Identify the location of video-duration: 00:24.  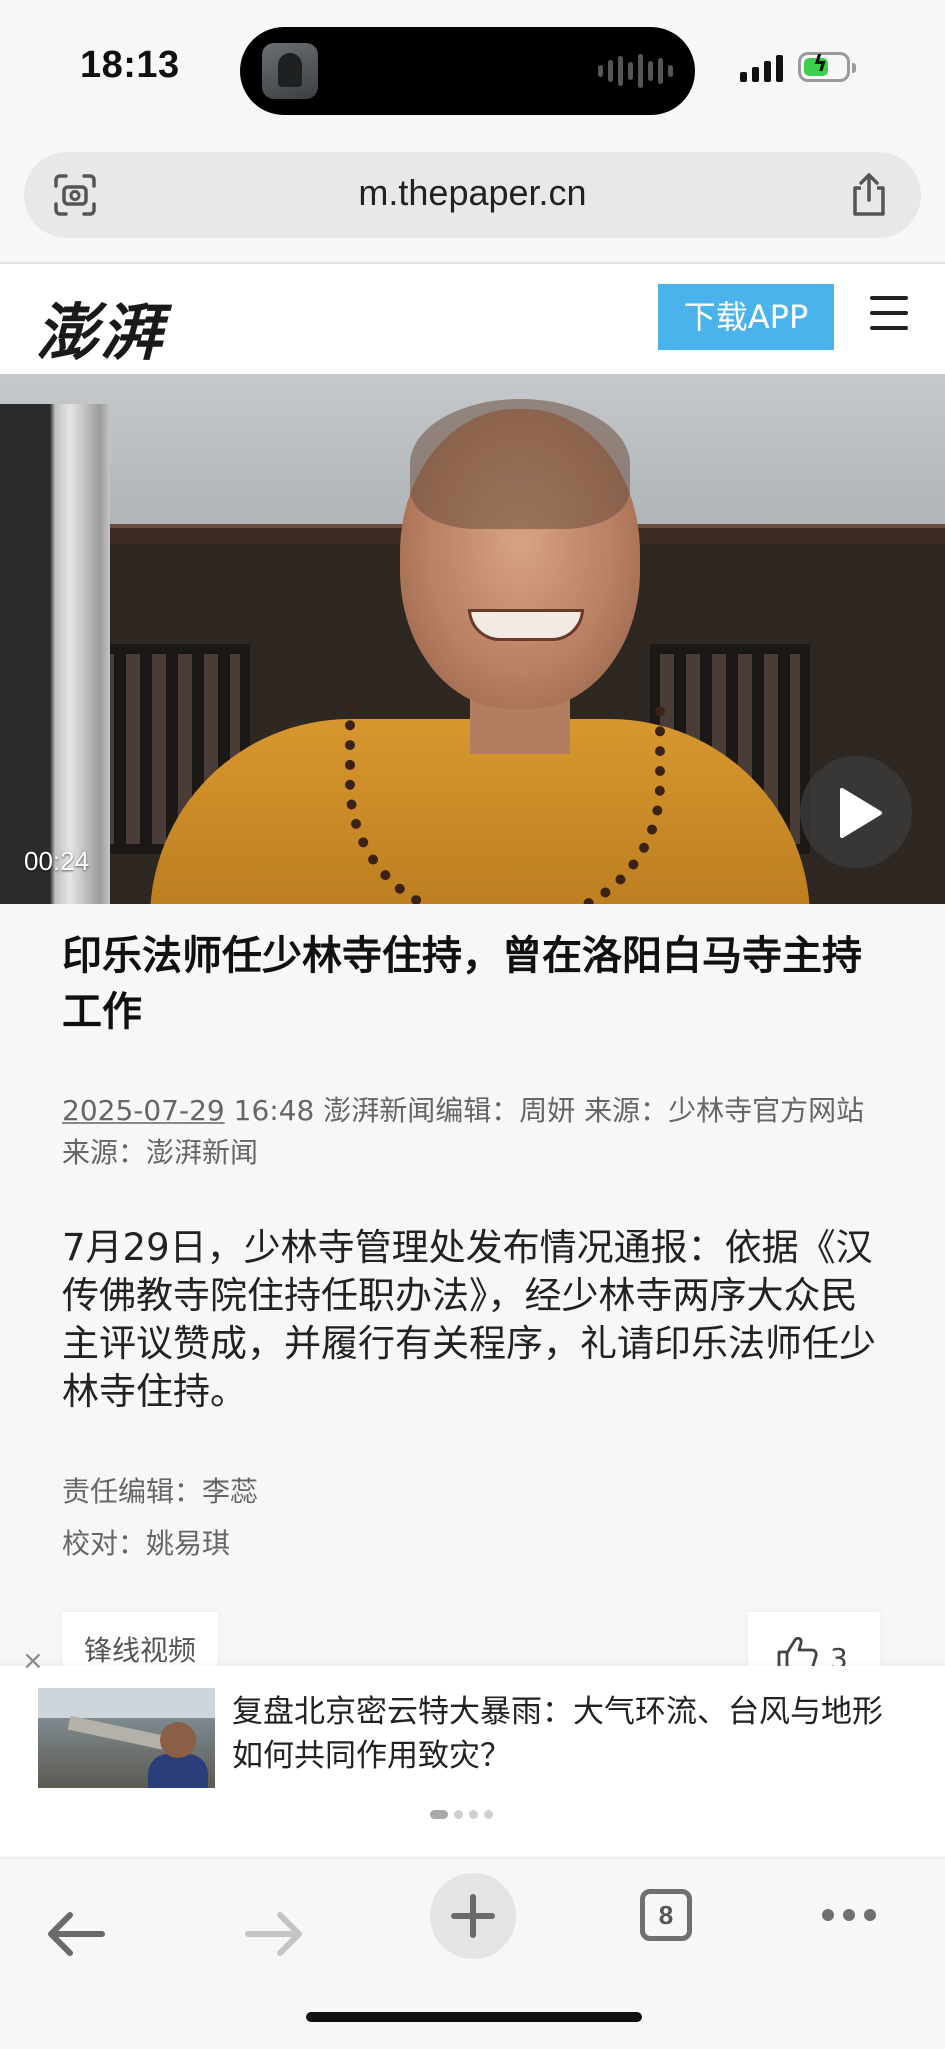
(57, 861).